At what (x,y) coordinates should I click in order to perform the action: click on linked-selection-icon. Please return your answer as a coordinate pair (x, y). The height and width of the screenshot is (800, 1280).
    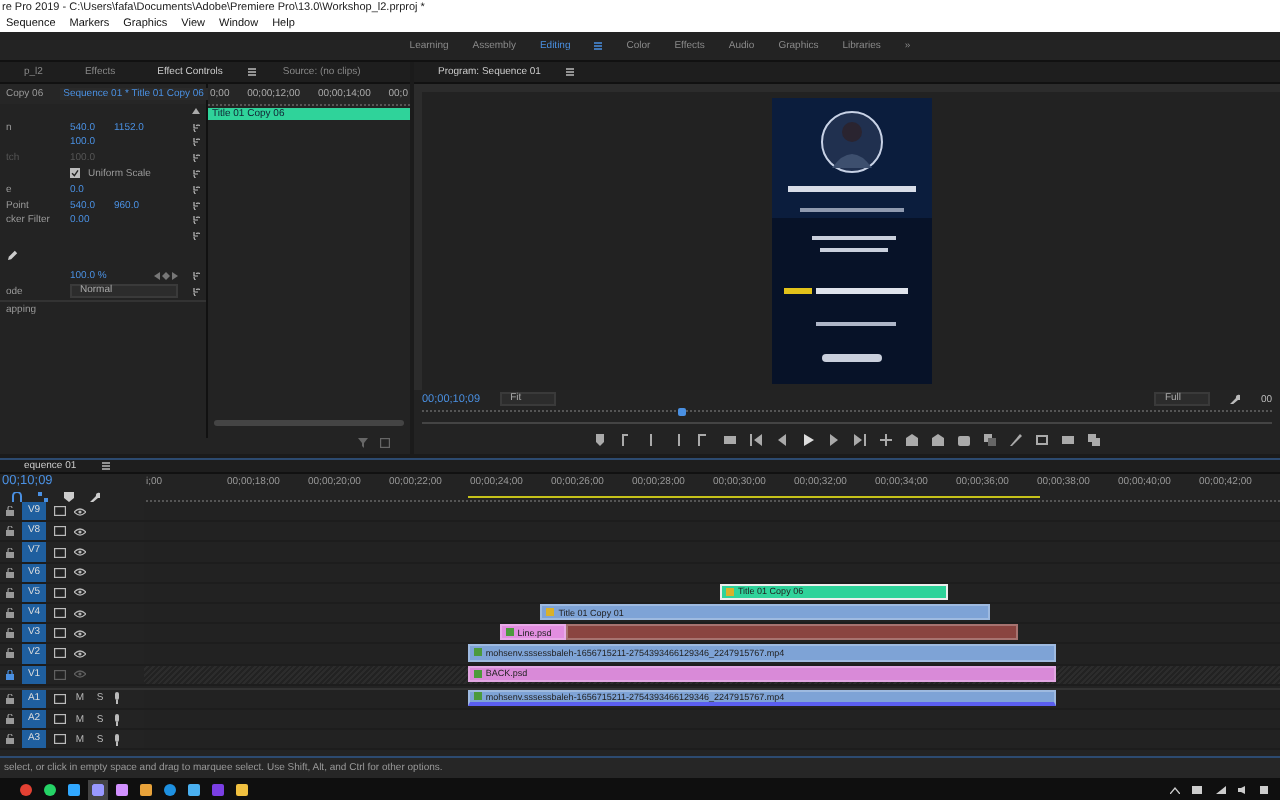
    Looking at the image, I should click on (43, 497).